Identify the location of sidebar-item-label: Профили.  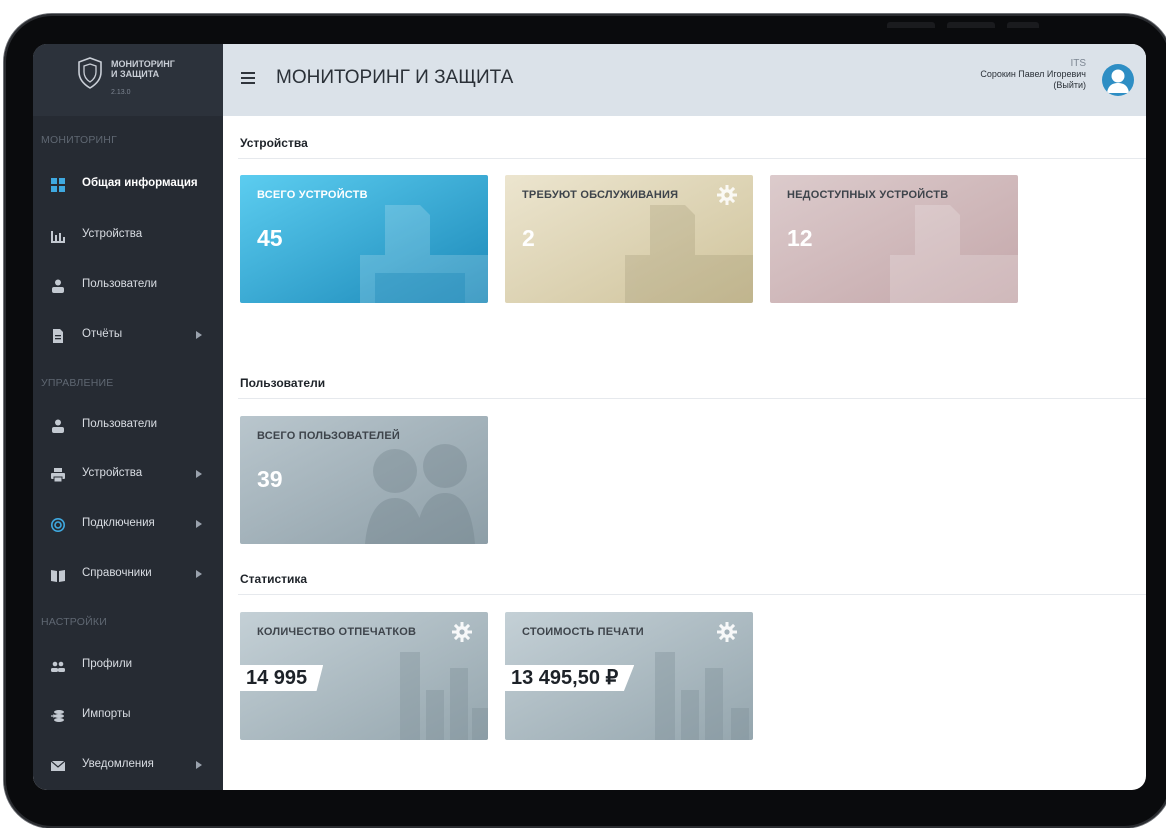
(107, 664).